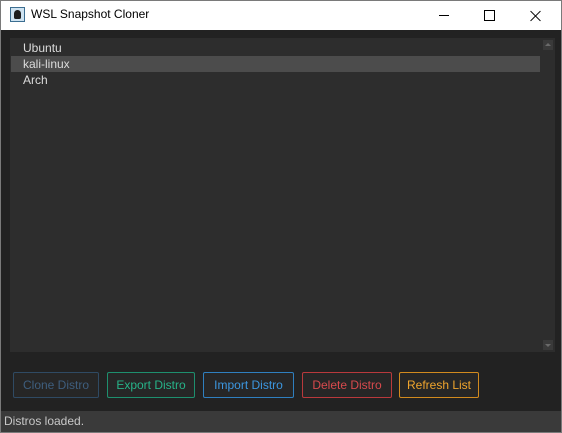 The image size is (562, 433). I want to click on import-distro-button: Import Distro, so click(248, 385).